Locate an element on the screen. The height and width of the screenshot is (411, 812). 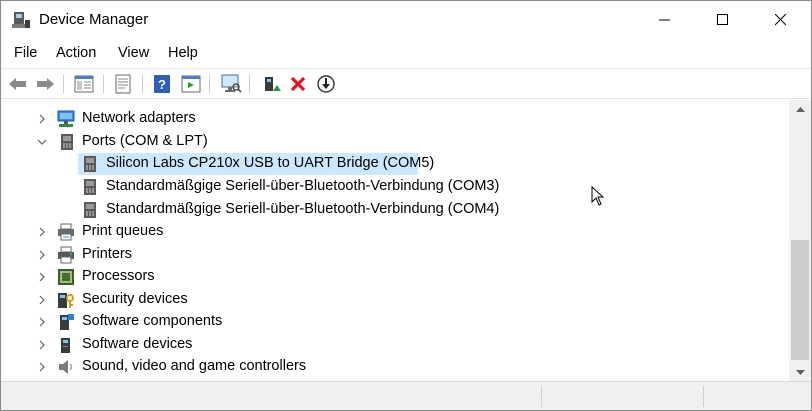
tree-item-label: Network adapters is located at coordinates (139, 118).